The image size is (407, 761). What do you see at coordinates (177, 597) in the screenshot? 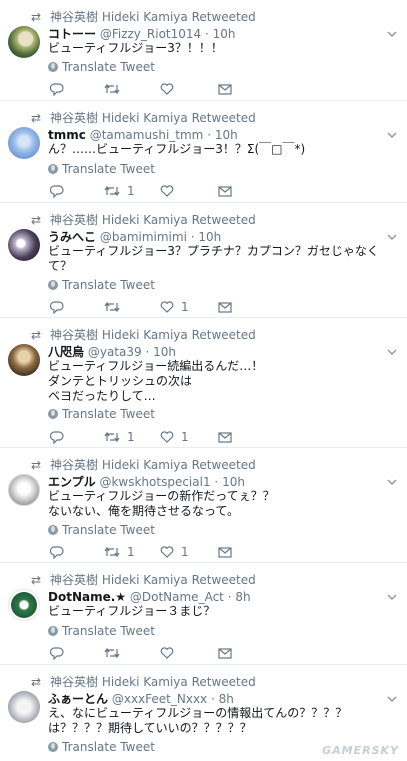
I see `user-handle: @DotName_Act` at bounding box center [177, 597].